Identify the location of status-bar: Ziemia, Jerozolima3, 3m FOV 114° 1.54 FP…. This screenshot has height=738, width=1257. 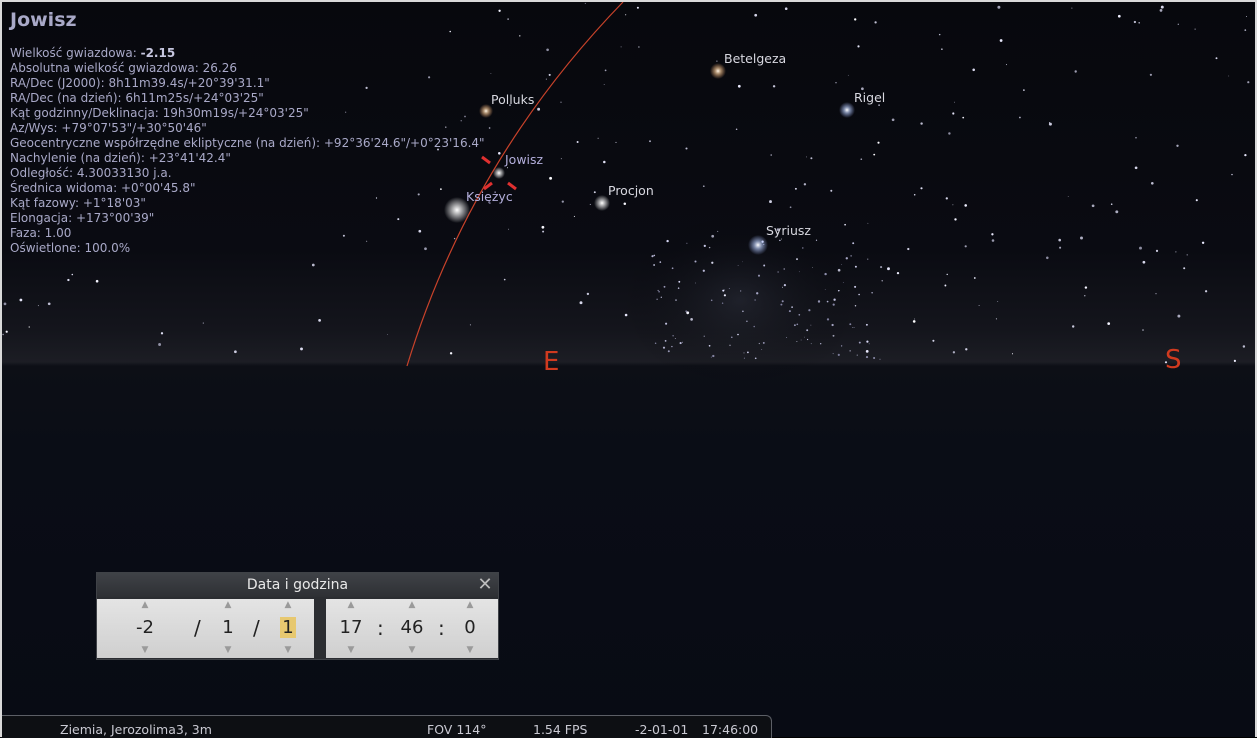
(386, 726).